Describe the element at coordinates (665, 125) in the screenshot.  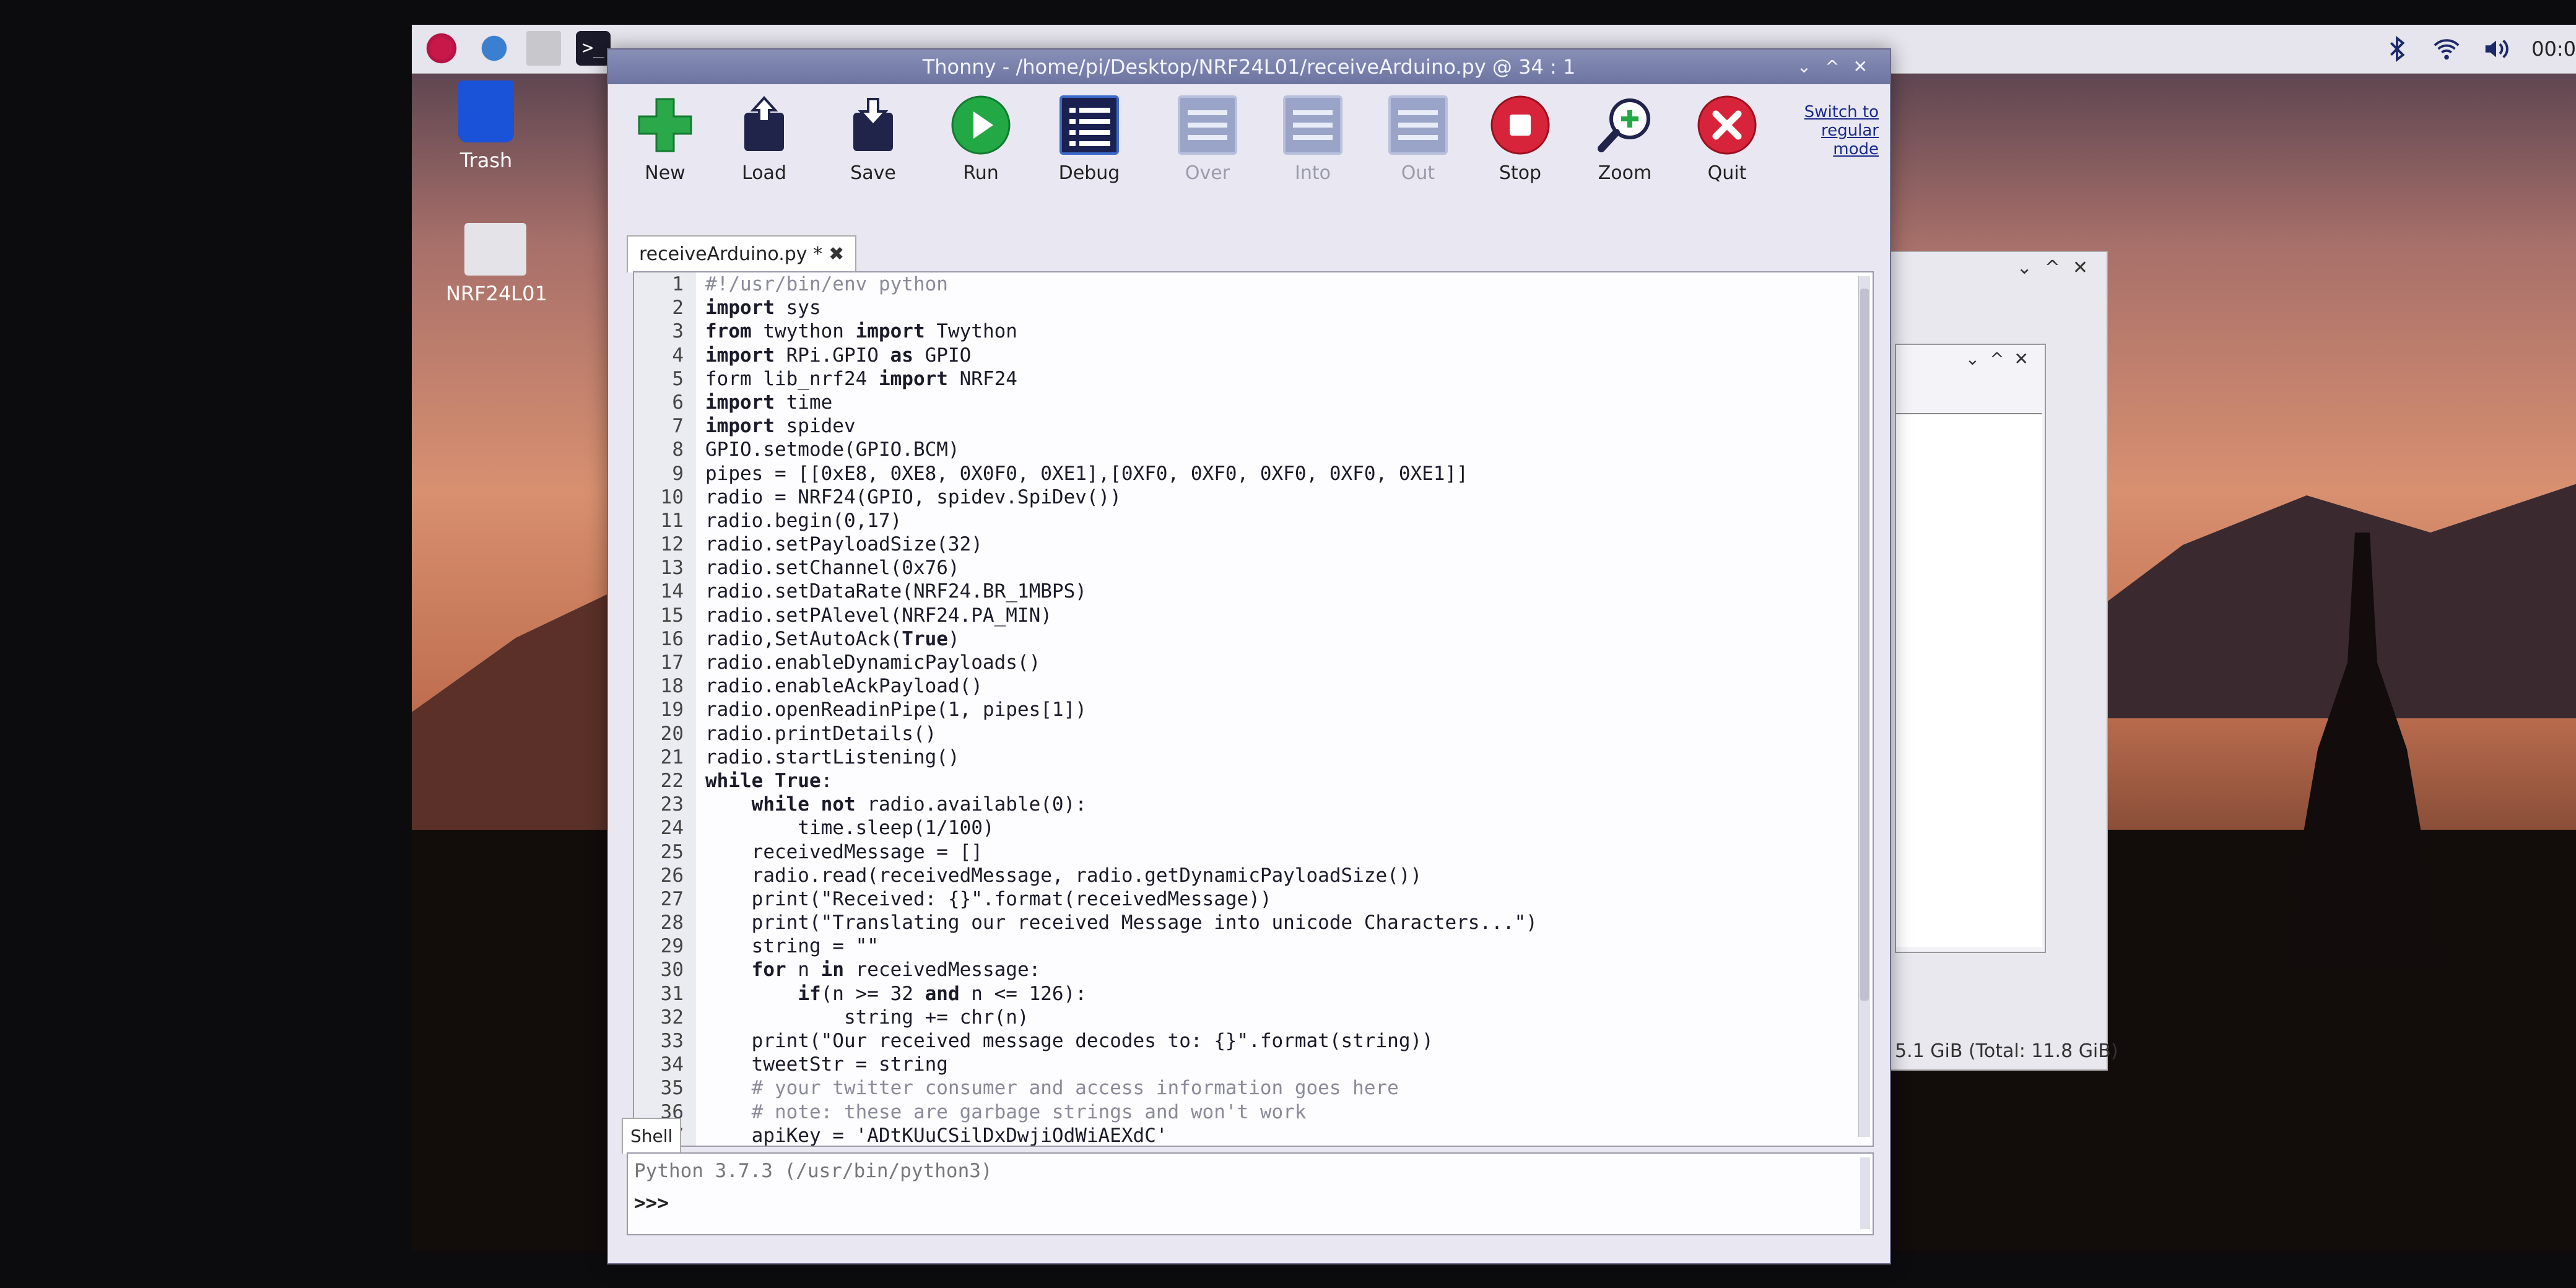
I see `plus-icon` at that location.